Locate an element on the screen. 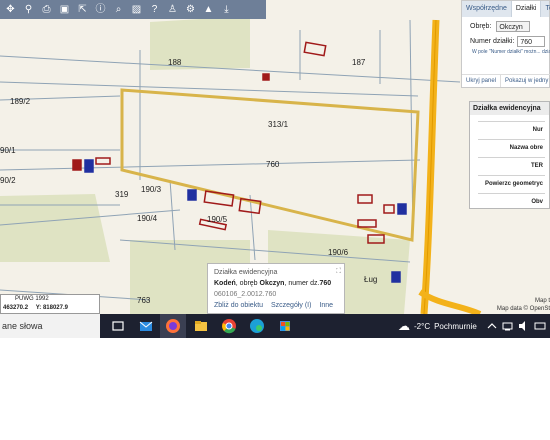  details-link: Szczegóły (I) is located at coordinates (291, 305).